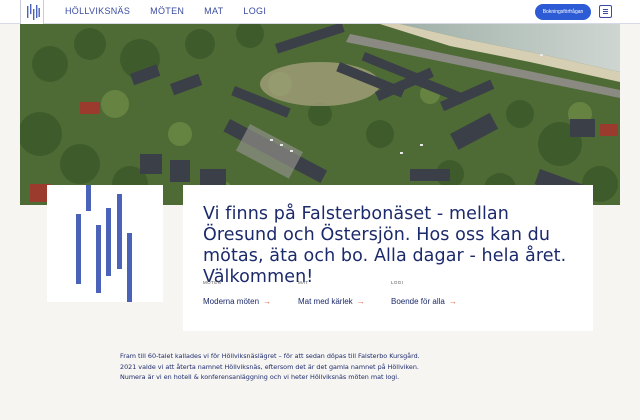  I want to click on brand-logo, so click(32, 12).